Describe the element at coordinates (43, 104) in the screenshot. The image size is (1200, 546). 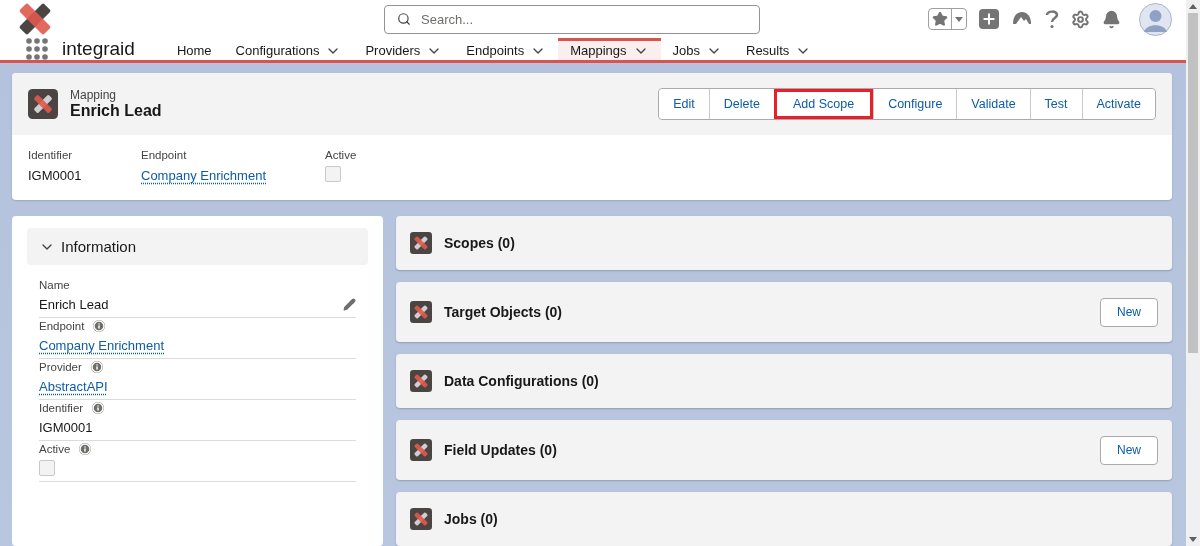
I see `record-icon` at that location.